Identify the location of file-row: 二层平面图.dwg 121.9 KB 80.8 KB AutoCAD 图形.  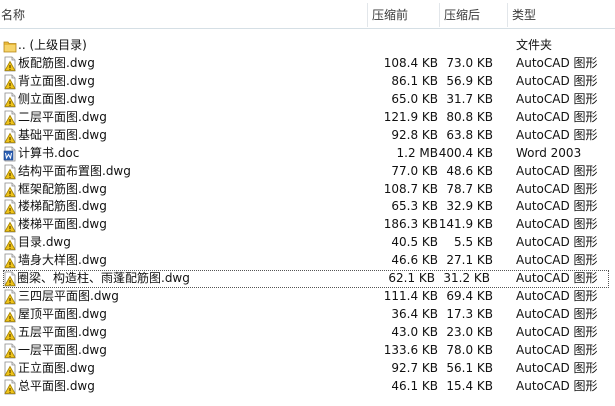
(307, 118).